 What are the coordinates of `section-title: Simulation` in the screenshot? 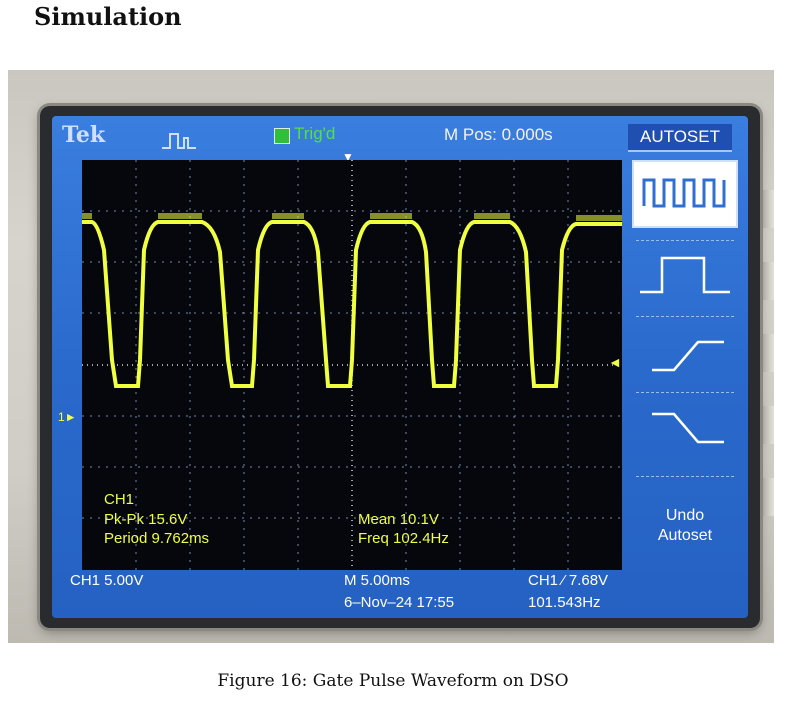 It's located at (108, 16).